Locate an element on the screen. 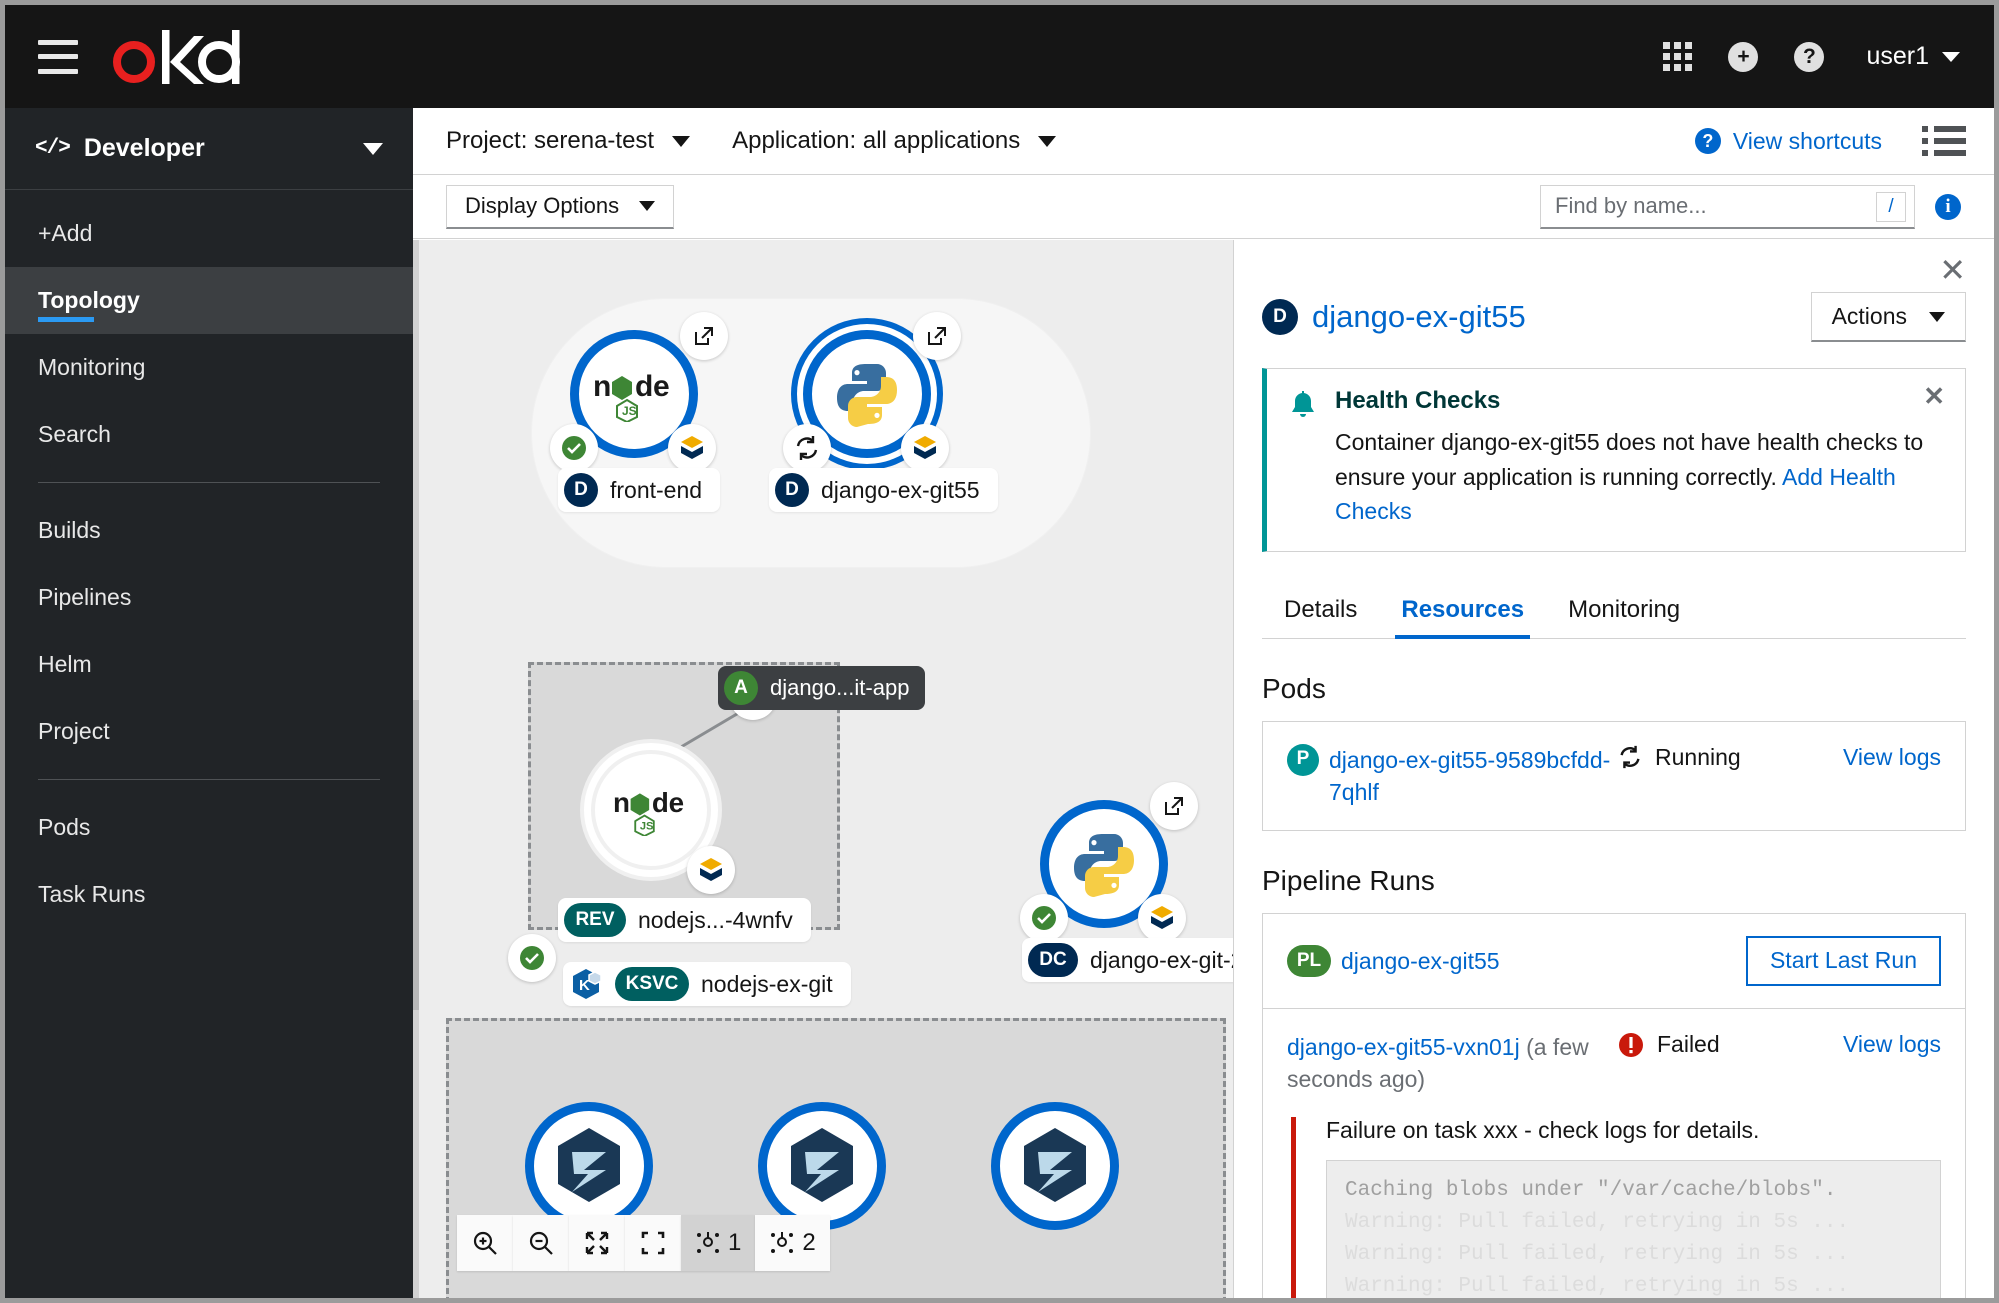  info-circle-icon: i is located at coordinates (1948, 206).